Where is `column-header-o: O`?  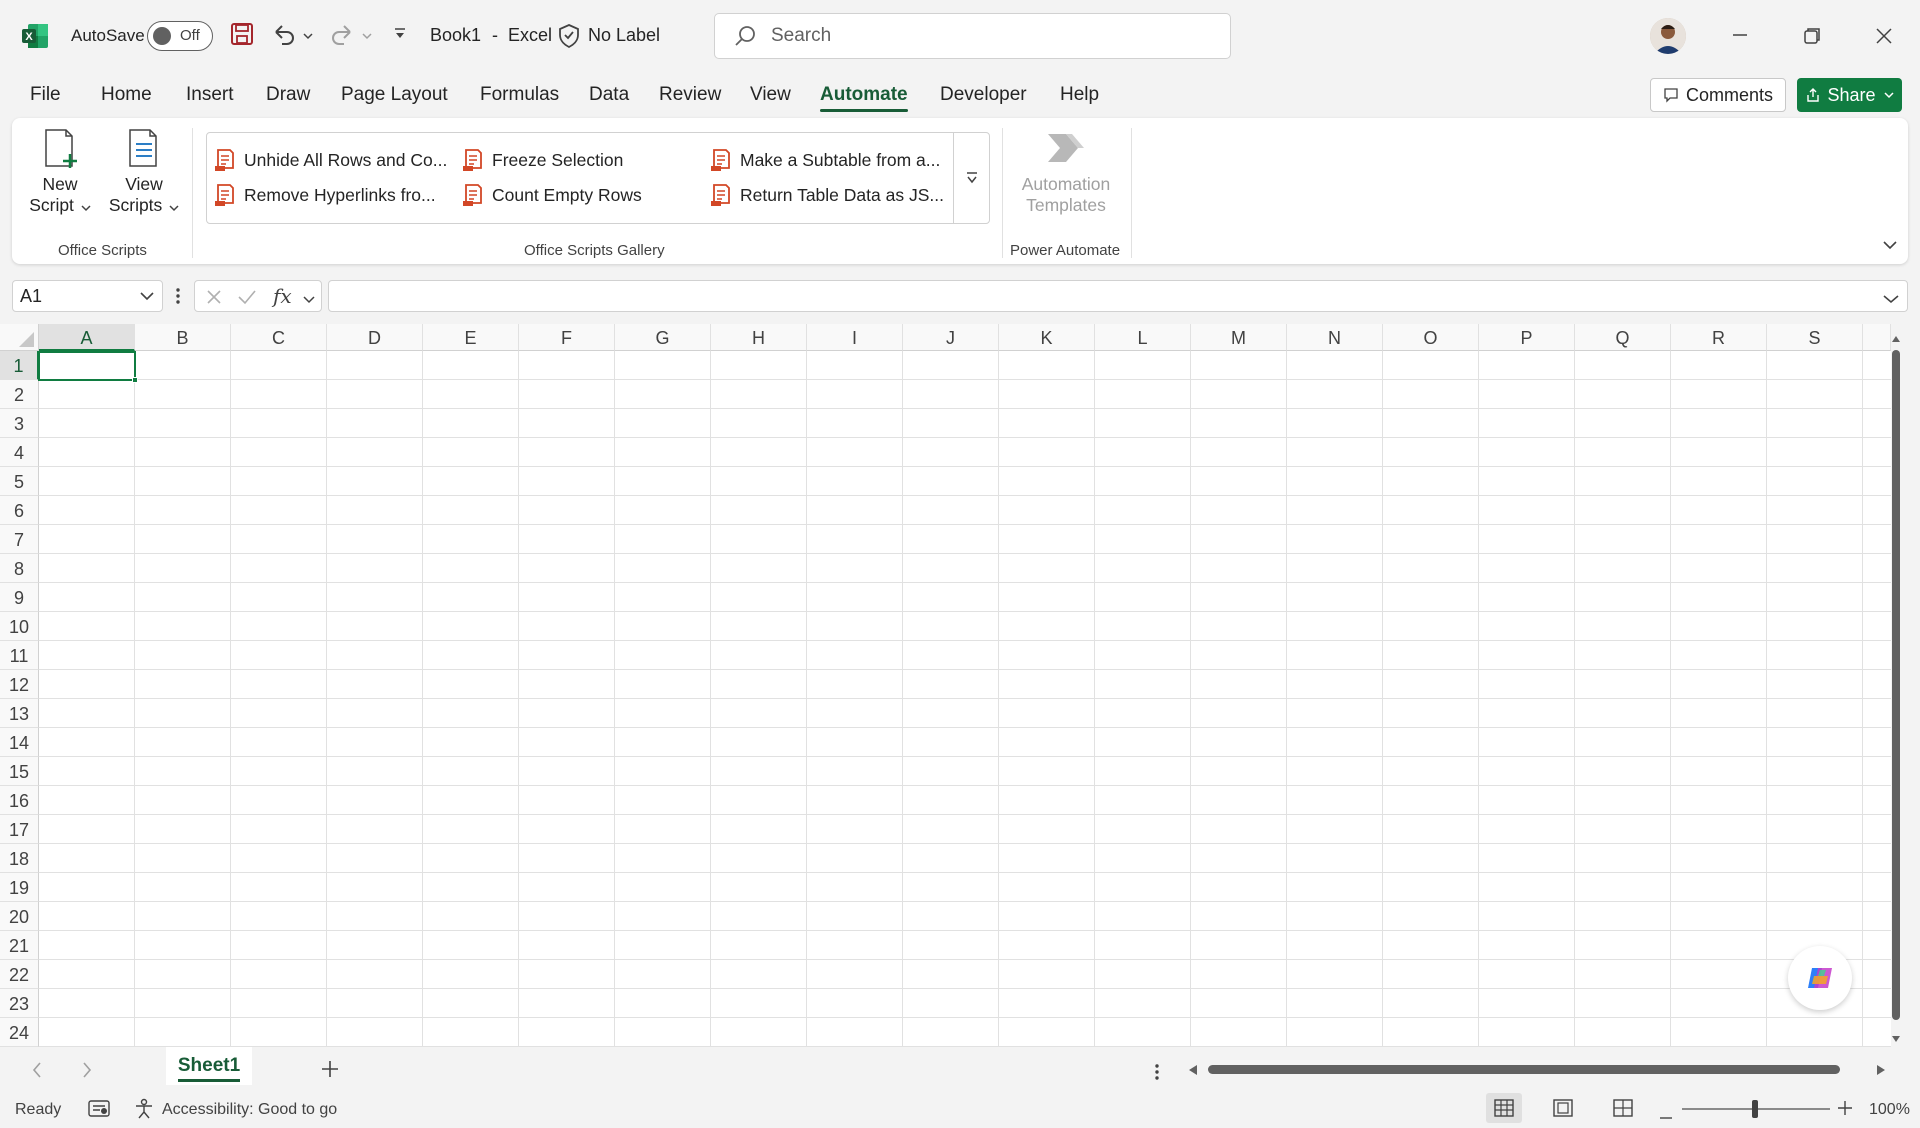 column-header-o: O is located at coordinates (1431, 337).